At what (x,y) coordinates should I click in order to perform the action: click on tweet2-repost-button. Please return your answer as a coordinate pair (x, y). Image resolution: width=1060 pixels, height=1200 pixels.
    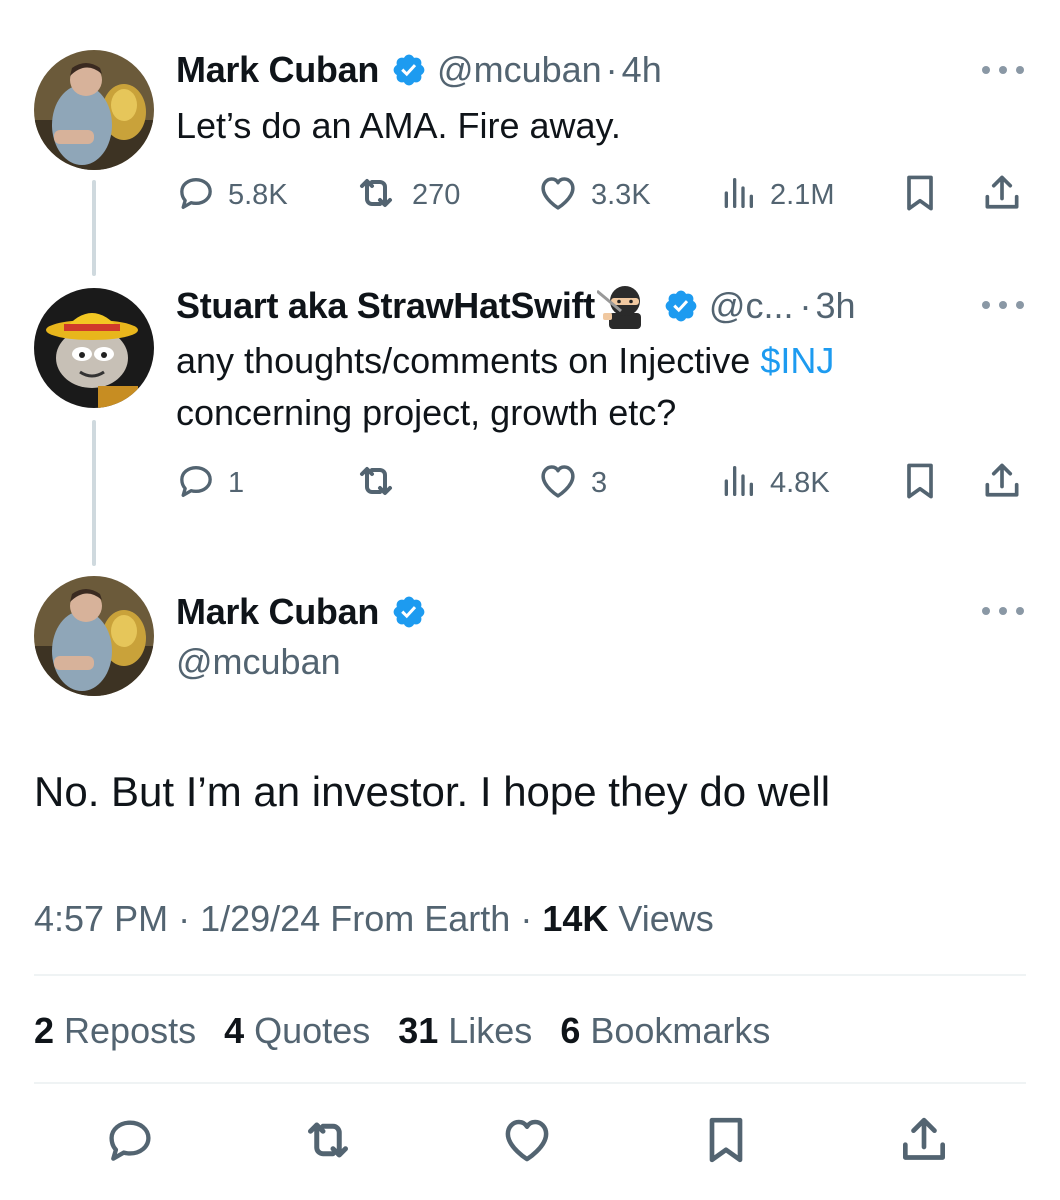
    Looking at the image, I should click on (382, 483).